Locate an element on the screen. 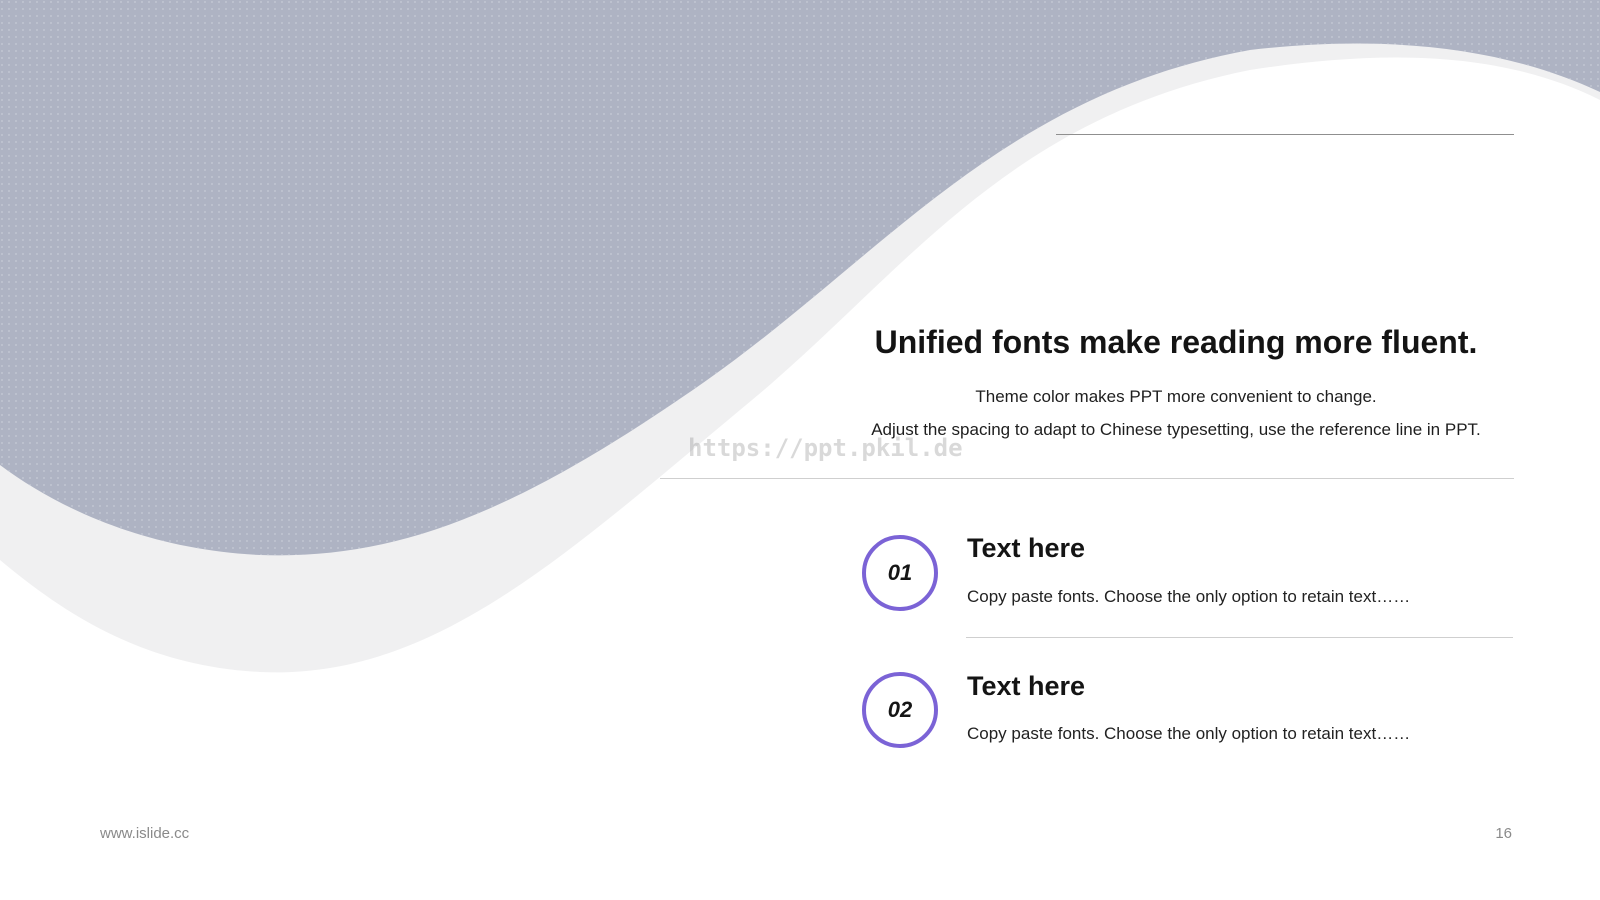  item-divider is located at coordinates (1239, 637).